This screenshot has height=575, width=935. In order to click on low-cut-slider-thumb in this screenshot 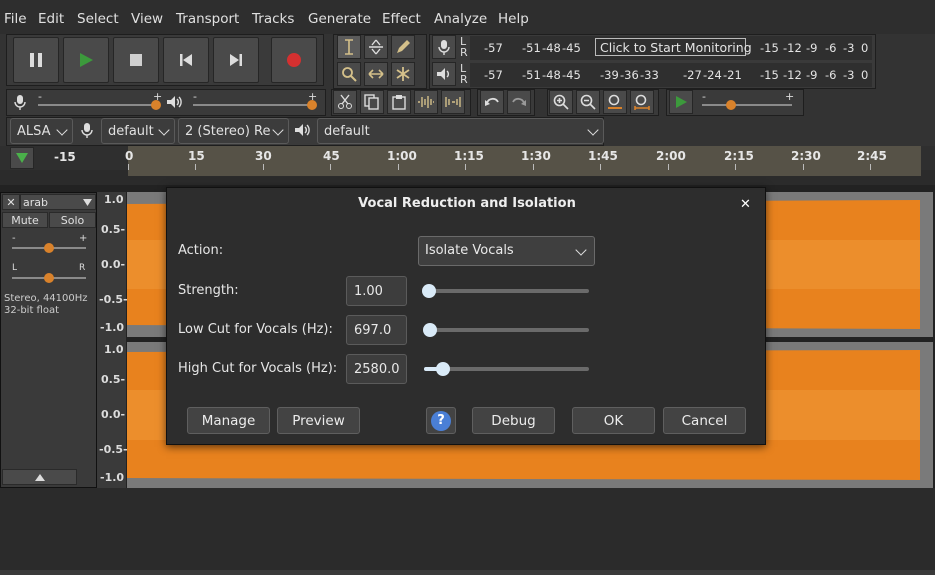, I will do `click(430, 330)`.